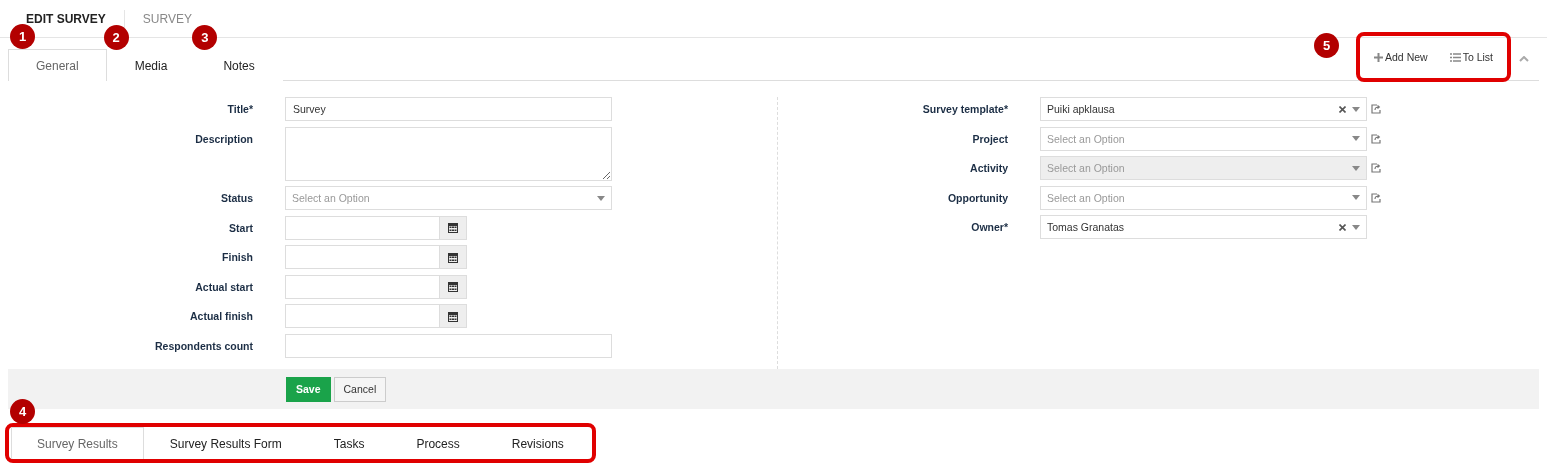 This screenshot has height=465, width=1547. I want to click on select-field: Tomas Granatas, so click(1203, 227).